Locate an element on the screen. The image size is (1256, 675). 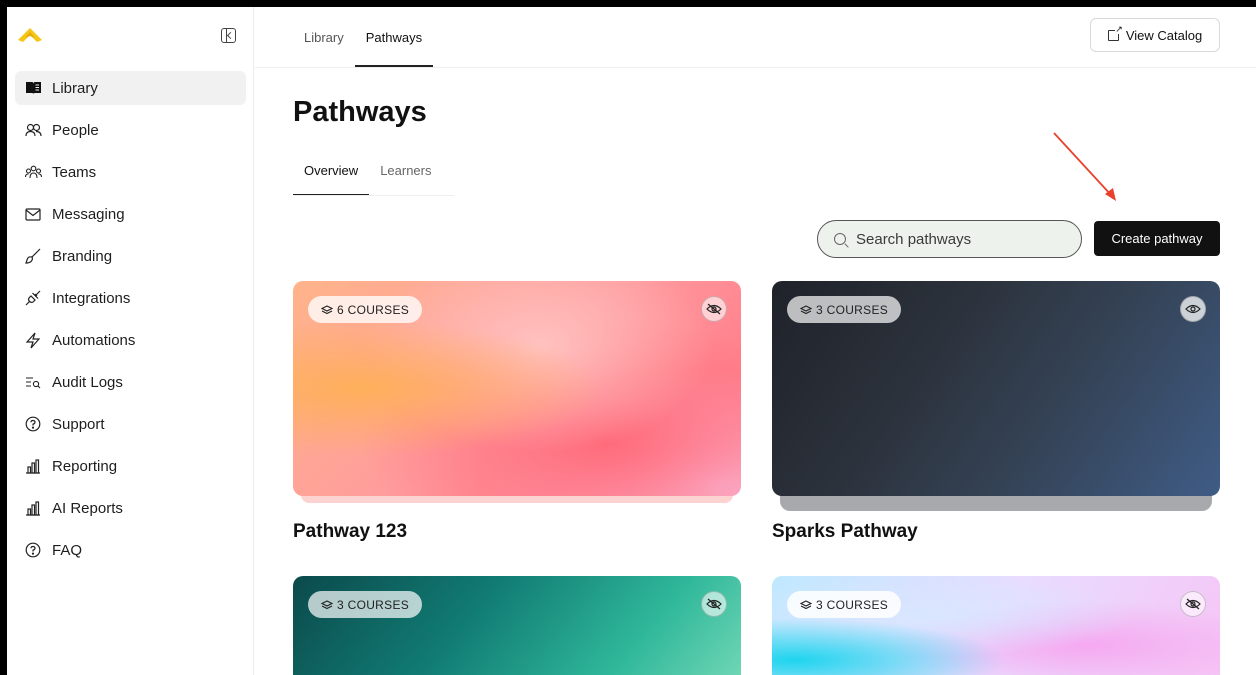
book-open-icon is located at coordinates (33, 88).